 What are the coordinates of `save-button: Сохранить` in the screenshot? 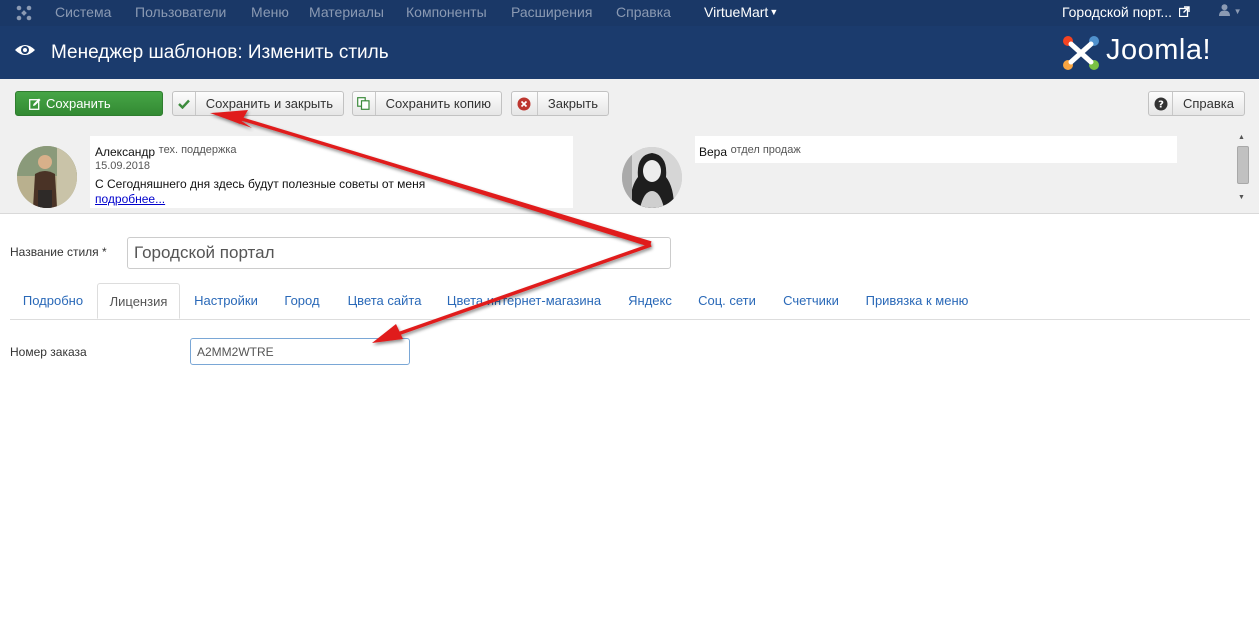 It's located at (89, 103).